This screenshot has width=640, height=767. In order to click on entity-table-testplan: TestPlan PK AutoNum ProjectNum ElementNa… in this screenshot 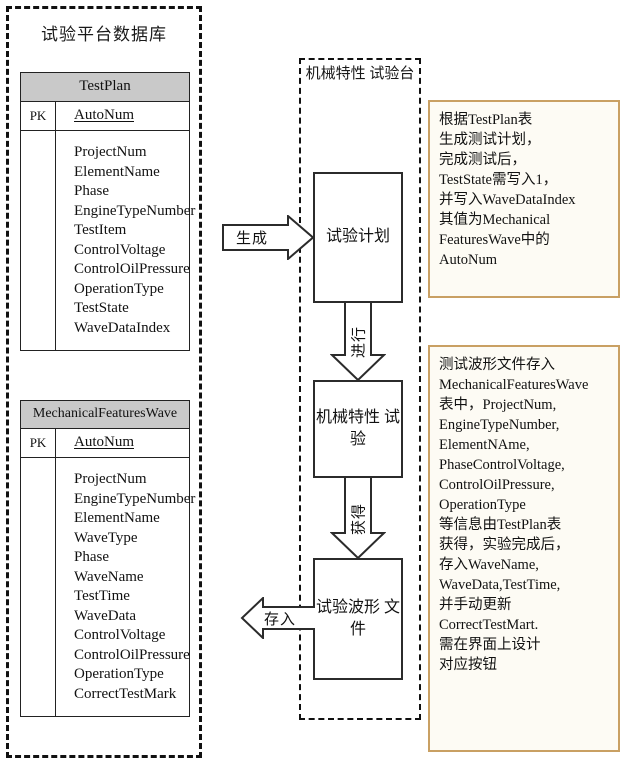, I will do `click(107, 211)`.